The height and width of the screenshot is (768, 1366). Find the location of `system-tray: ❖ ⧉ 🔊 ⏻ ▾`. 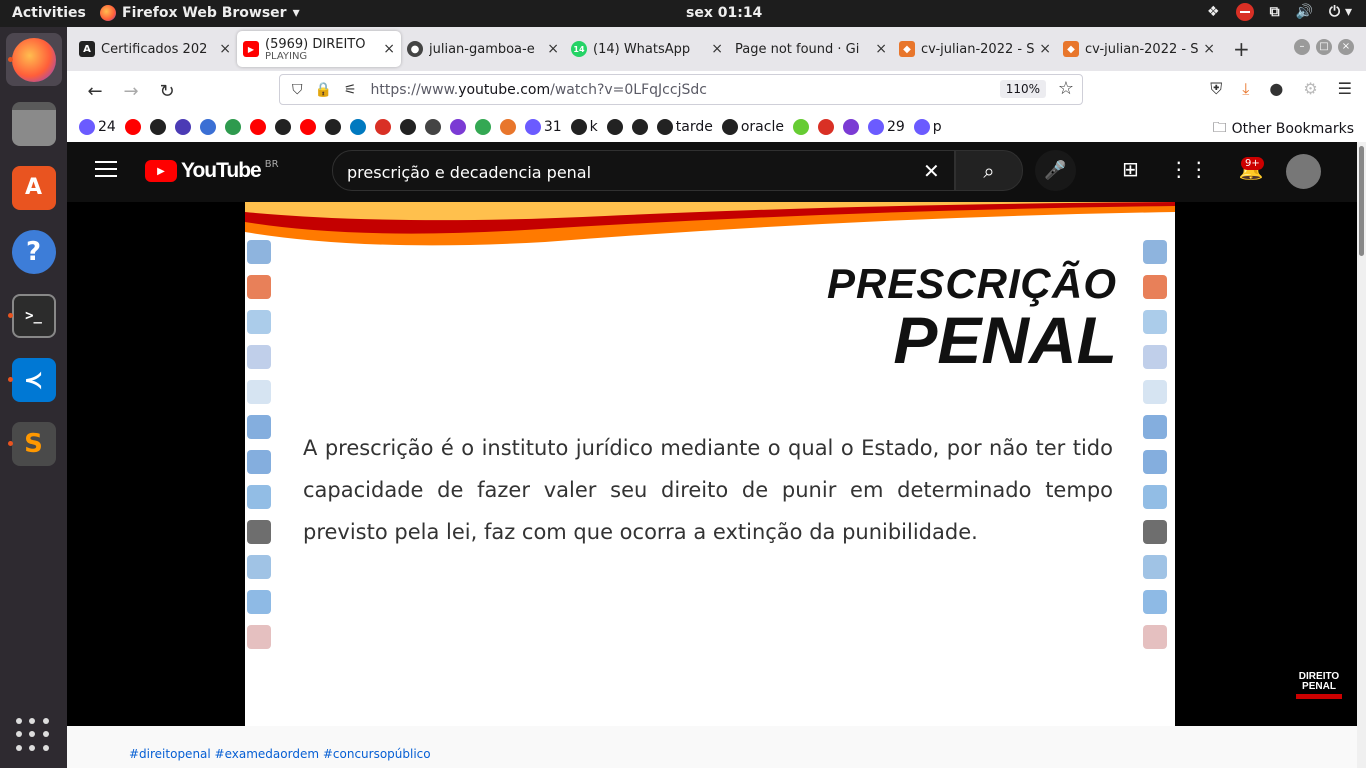

system-tray: ❖ ⧉ 🔊 ⏻ ▾ is located at coordinates (1279, 12).